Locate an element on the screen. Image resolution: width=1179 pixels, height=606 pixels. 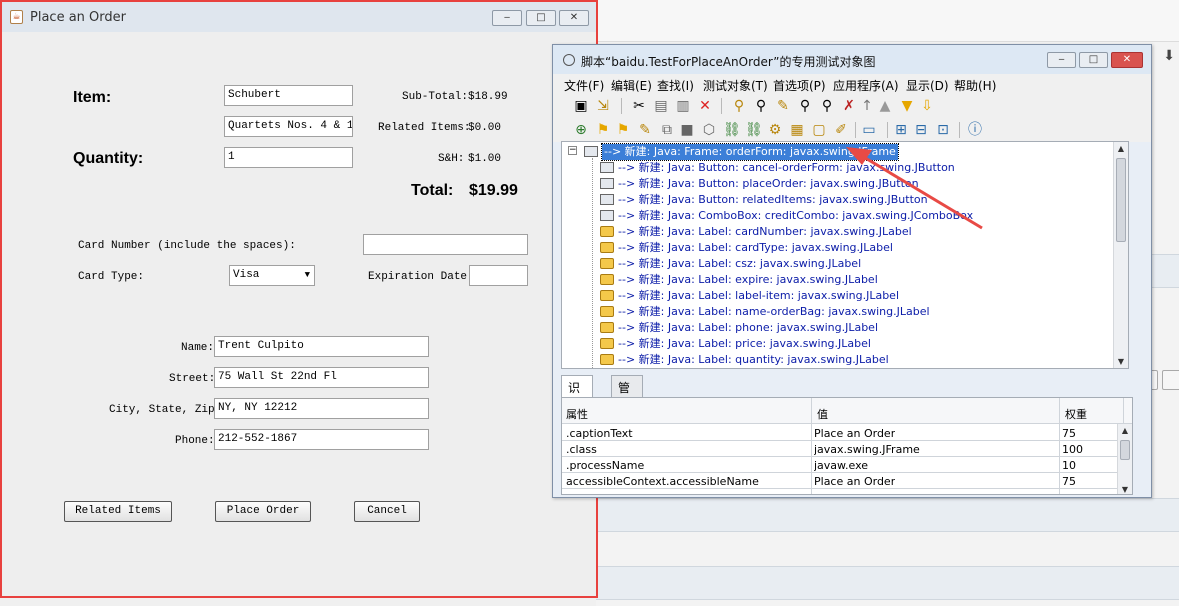
annotation-arrow is located at coordinates (914, 188).